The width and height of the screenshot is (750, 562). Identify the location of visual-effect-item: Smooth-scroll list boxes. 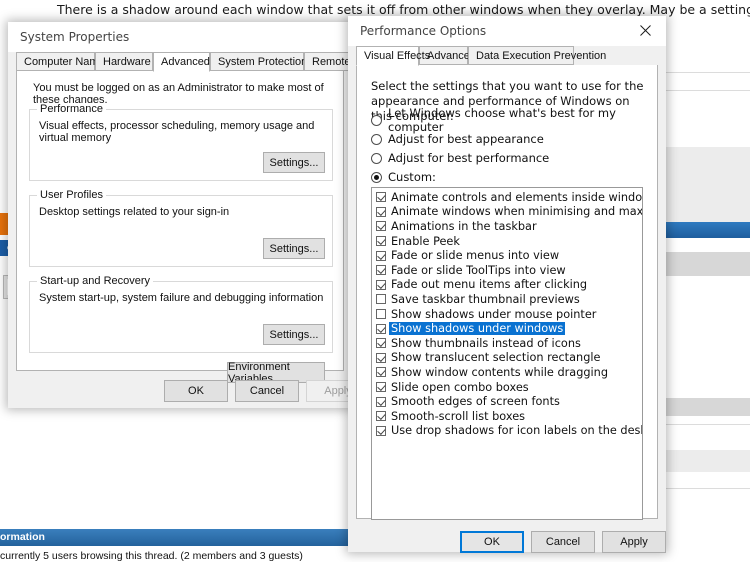
(507, 416).